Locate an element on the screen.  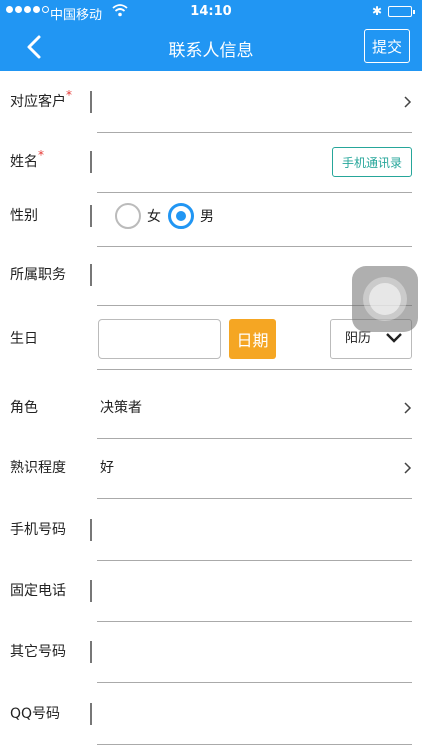
landline-label: 固定电话 is located at coordinates (38, 591).